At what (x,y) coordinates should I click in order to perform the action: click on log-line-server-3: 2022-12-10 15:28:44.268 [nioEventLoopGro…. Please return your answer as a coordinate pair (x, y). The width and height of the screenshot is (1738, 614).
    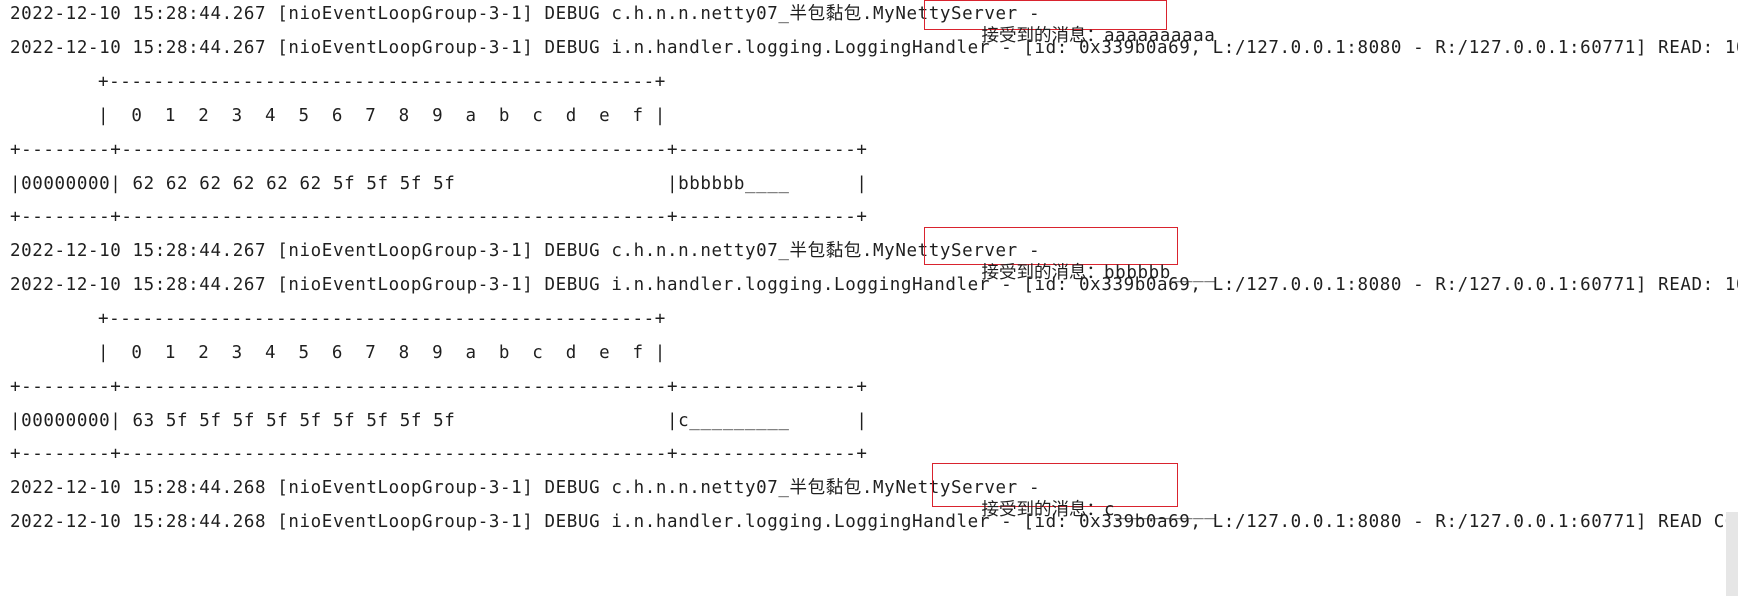
    Looking at the image, I should click on (531, 488).